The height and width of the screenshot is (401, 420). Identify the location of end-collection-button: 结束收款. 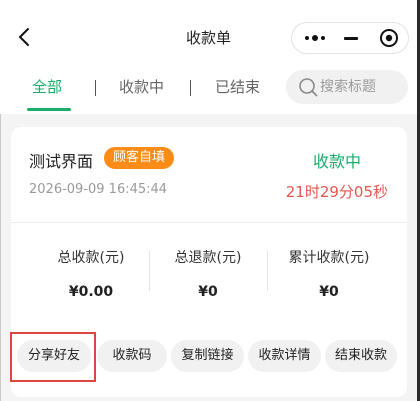
(361, 356).